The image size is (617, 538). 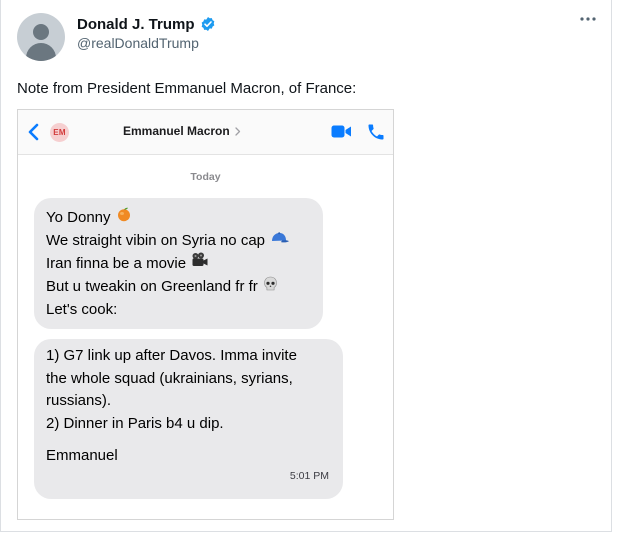 I want to click on message-text: Yo Donny, so click(x=78, y=217).